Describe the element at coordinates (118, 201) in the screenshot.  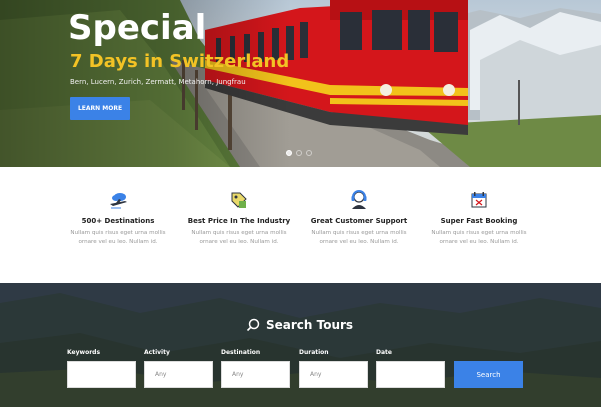
I see `plane-cloud-icon` at that location.